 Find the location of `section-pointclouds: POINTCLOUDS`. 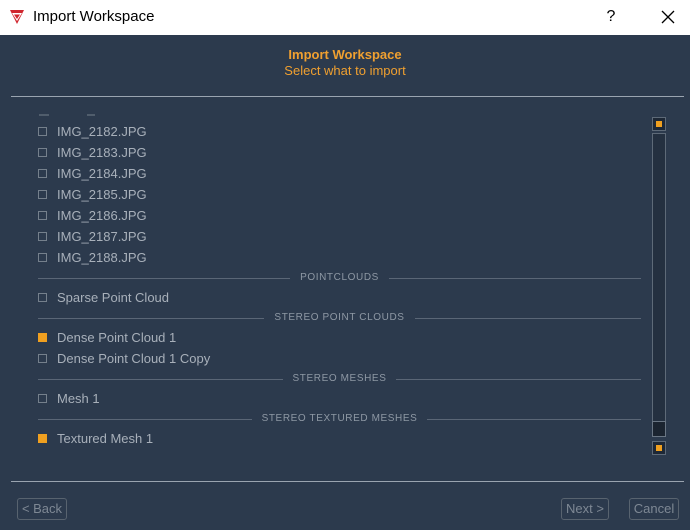

section-pointclouds: POINTCLOUDS is located at coordinates (339, 278).